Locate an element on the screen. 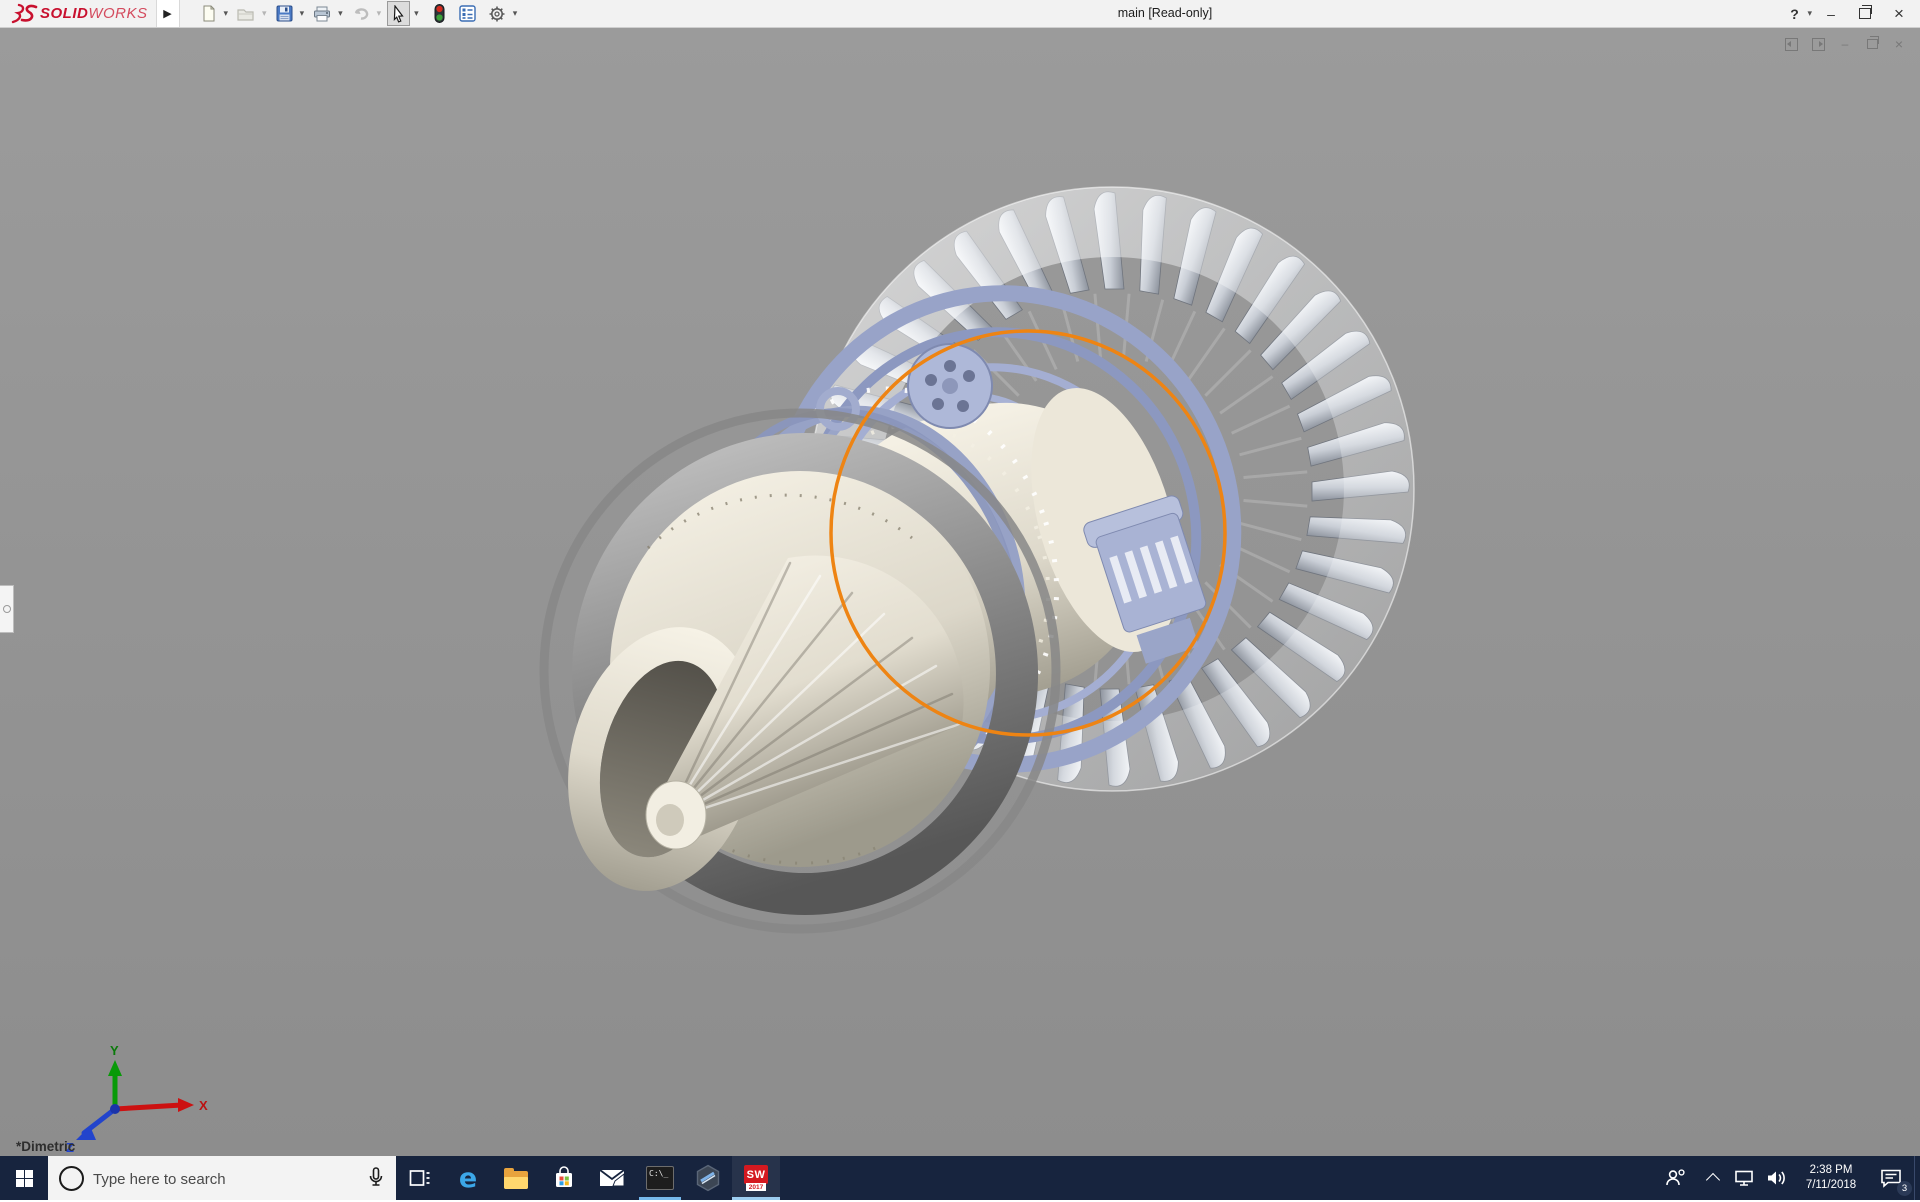 This screenshot has height=1202, width=1920. open-folder-icon is located at coordinates (246, 14).